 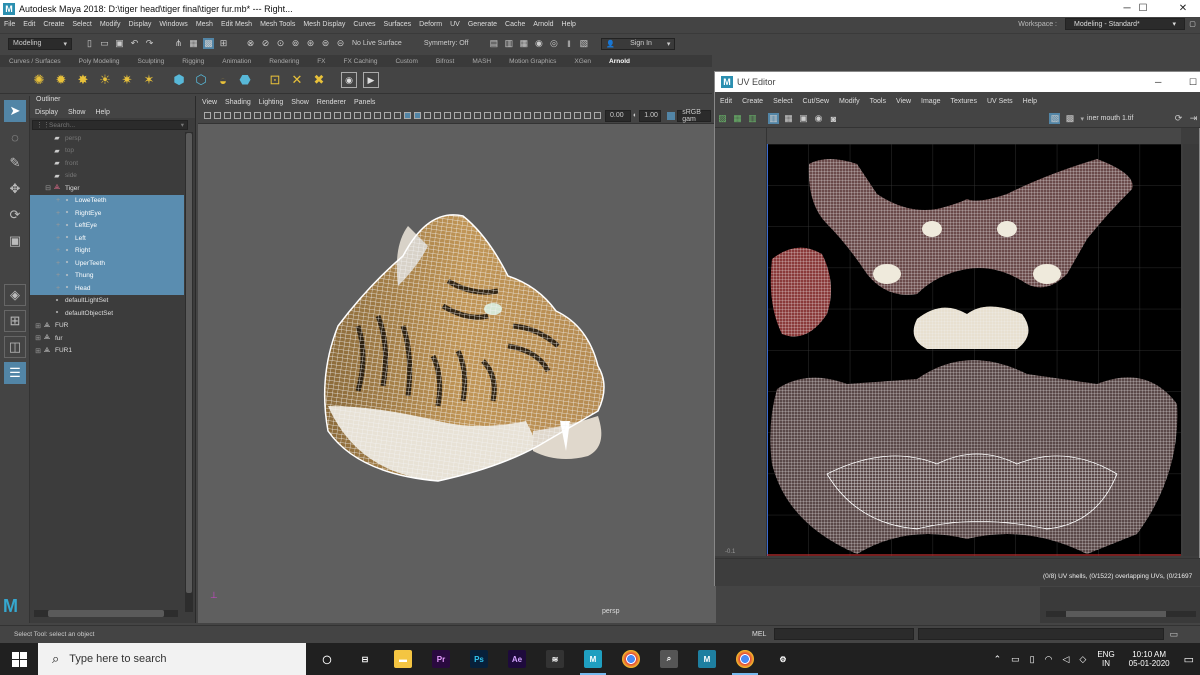 What do you see at coordinates (1129, 118) in the screenshot?
I see `texture-name: iner mouth 1.tif` at bounding box center [1129, 118].